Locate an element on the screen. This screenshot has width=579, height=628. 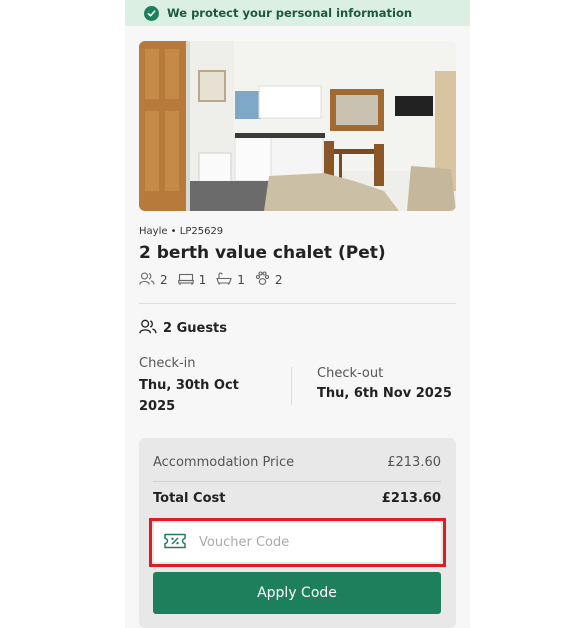
feature-pets: 2 is located at coordinates (269, 280).